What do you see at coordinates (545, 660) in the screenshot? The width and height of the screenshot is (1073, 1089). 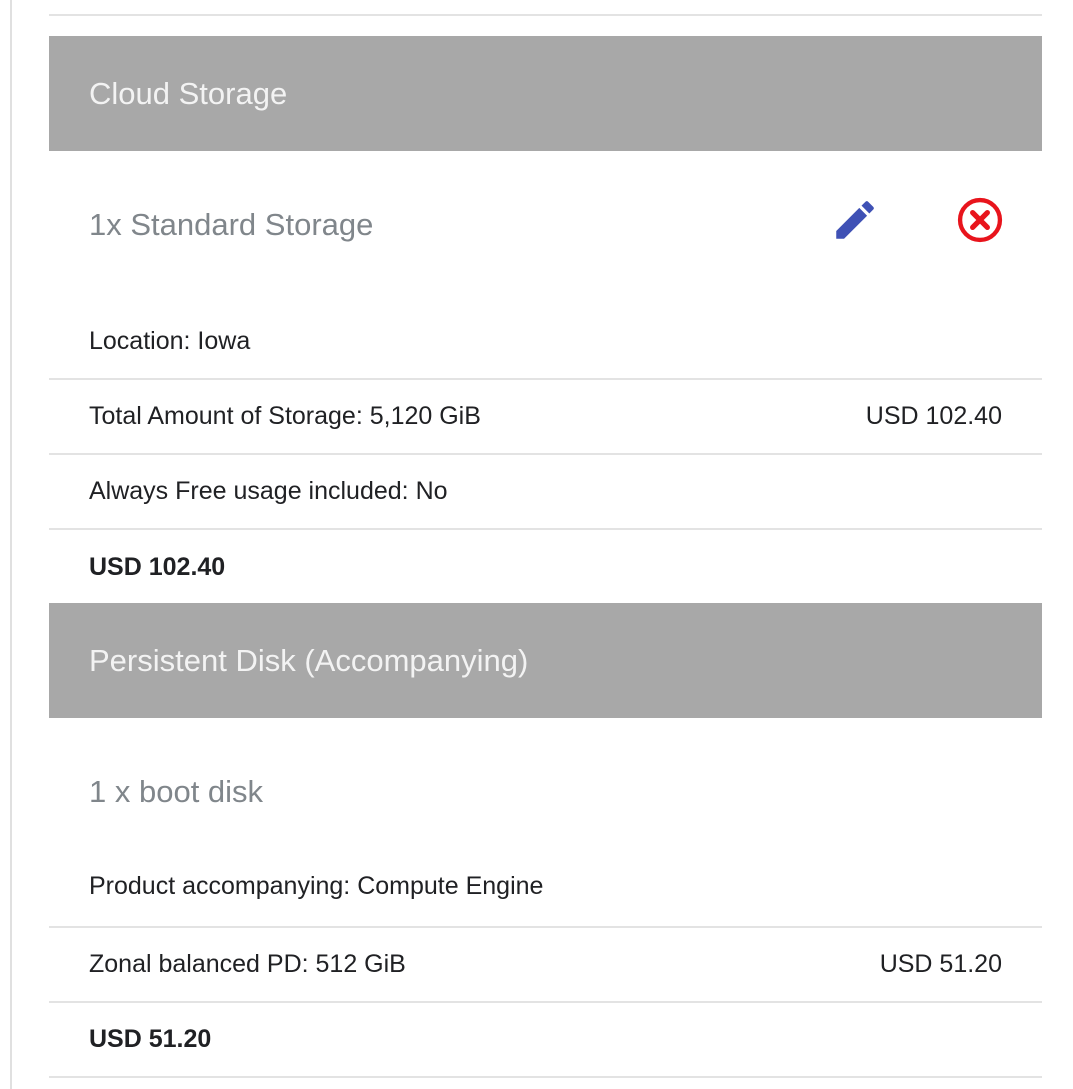 I see `section-header: Persistent Disk (Accompanying)` at bounding box center [545, 660].